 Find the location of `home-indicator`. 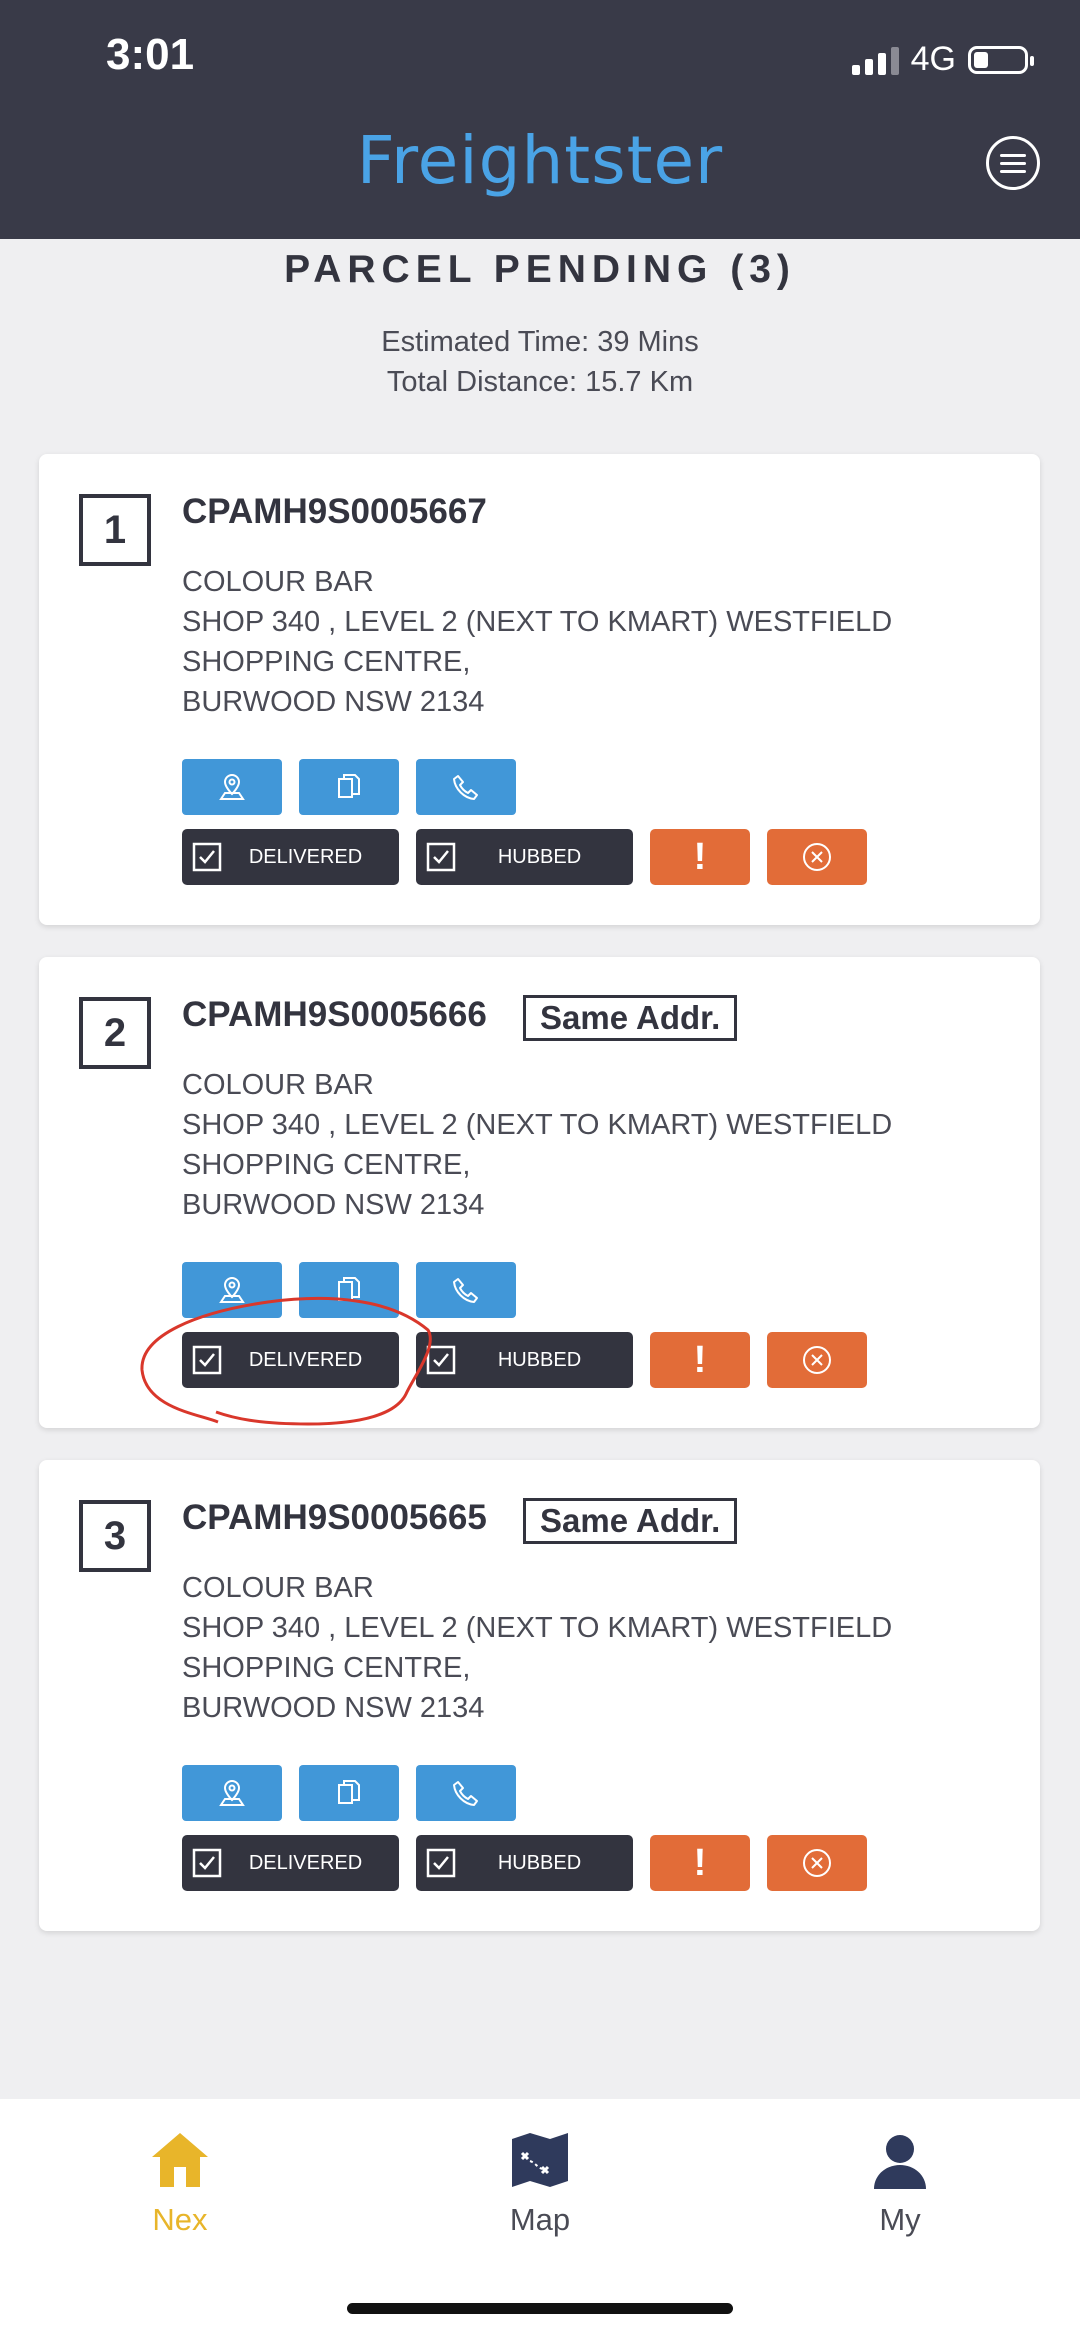

home-indicator is located at coordinates (540, 2308).